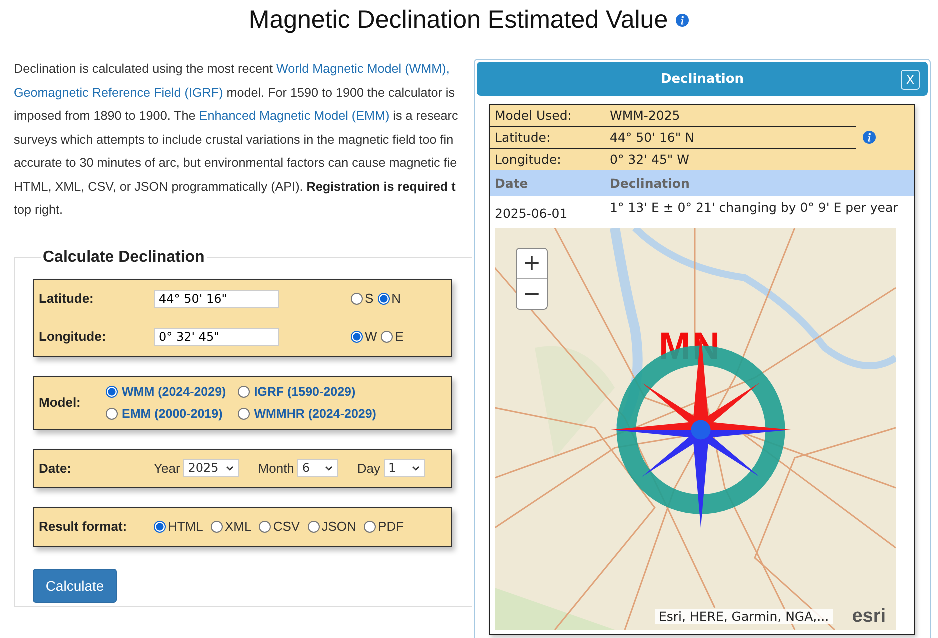 This screenshot has width=938, height=638. What do you see at coordinates (73, 336) in the screenshot?
I see `field-label: Longitude:` at bounding box center [73, 336].